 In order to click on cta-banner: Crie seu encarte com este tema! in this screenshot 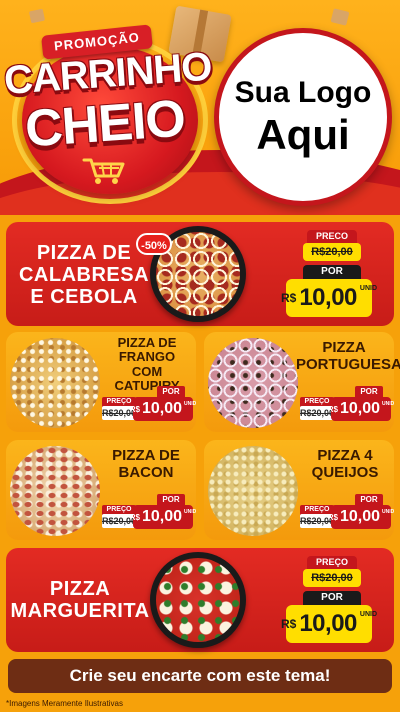, I will do `click(200, 676)`.